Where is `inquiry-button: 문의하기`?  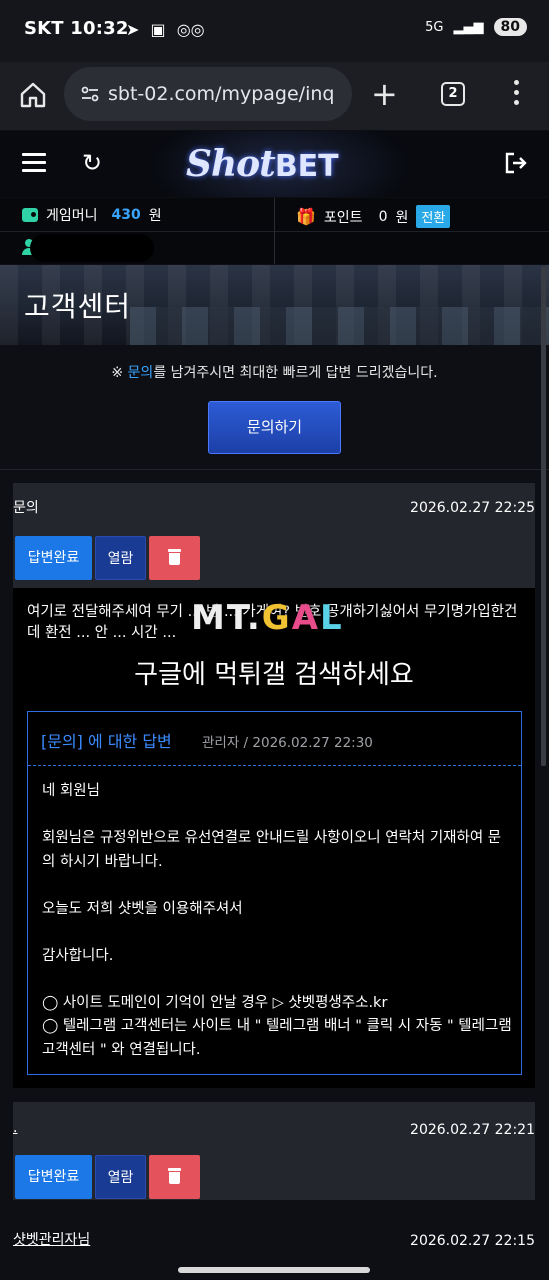
inquiry-button: 문의하기 is located at coordinates (274, 427).